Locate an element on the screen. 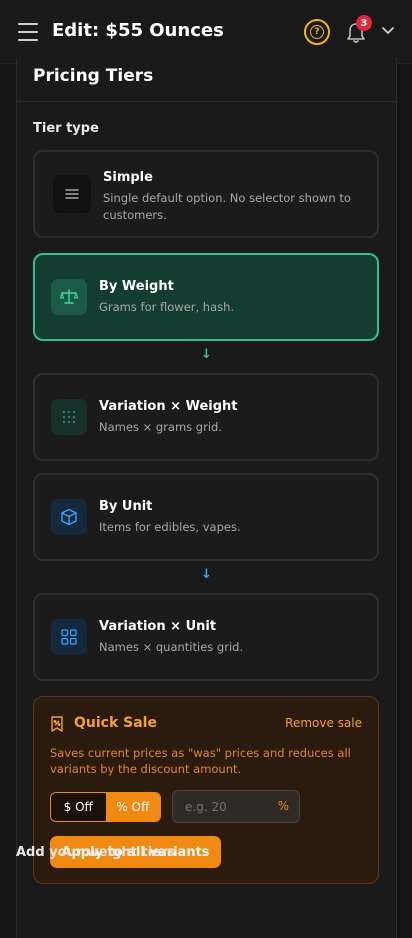 The height and width of the screenshot is (938, 412). page-title: Edit: $55 Ounces is located at coordinates (138, 30).